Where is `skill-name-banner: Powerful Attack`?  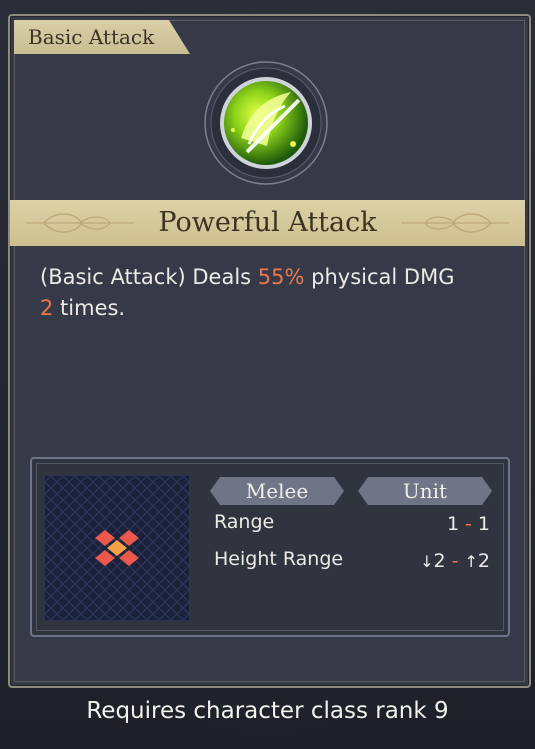 skill-name-banner: Powerful Attack is located at coordinates (267, 223).